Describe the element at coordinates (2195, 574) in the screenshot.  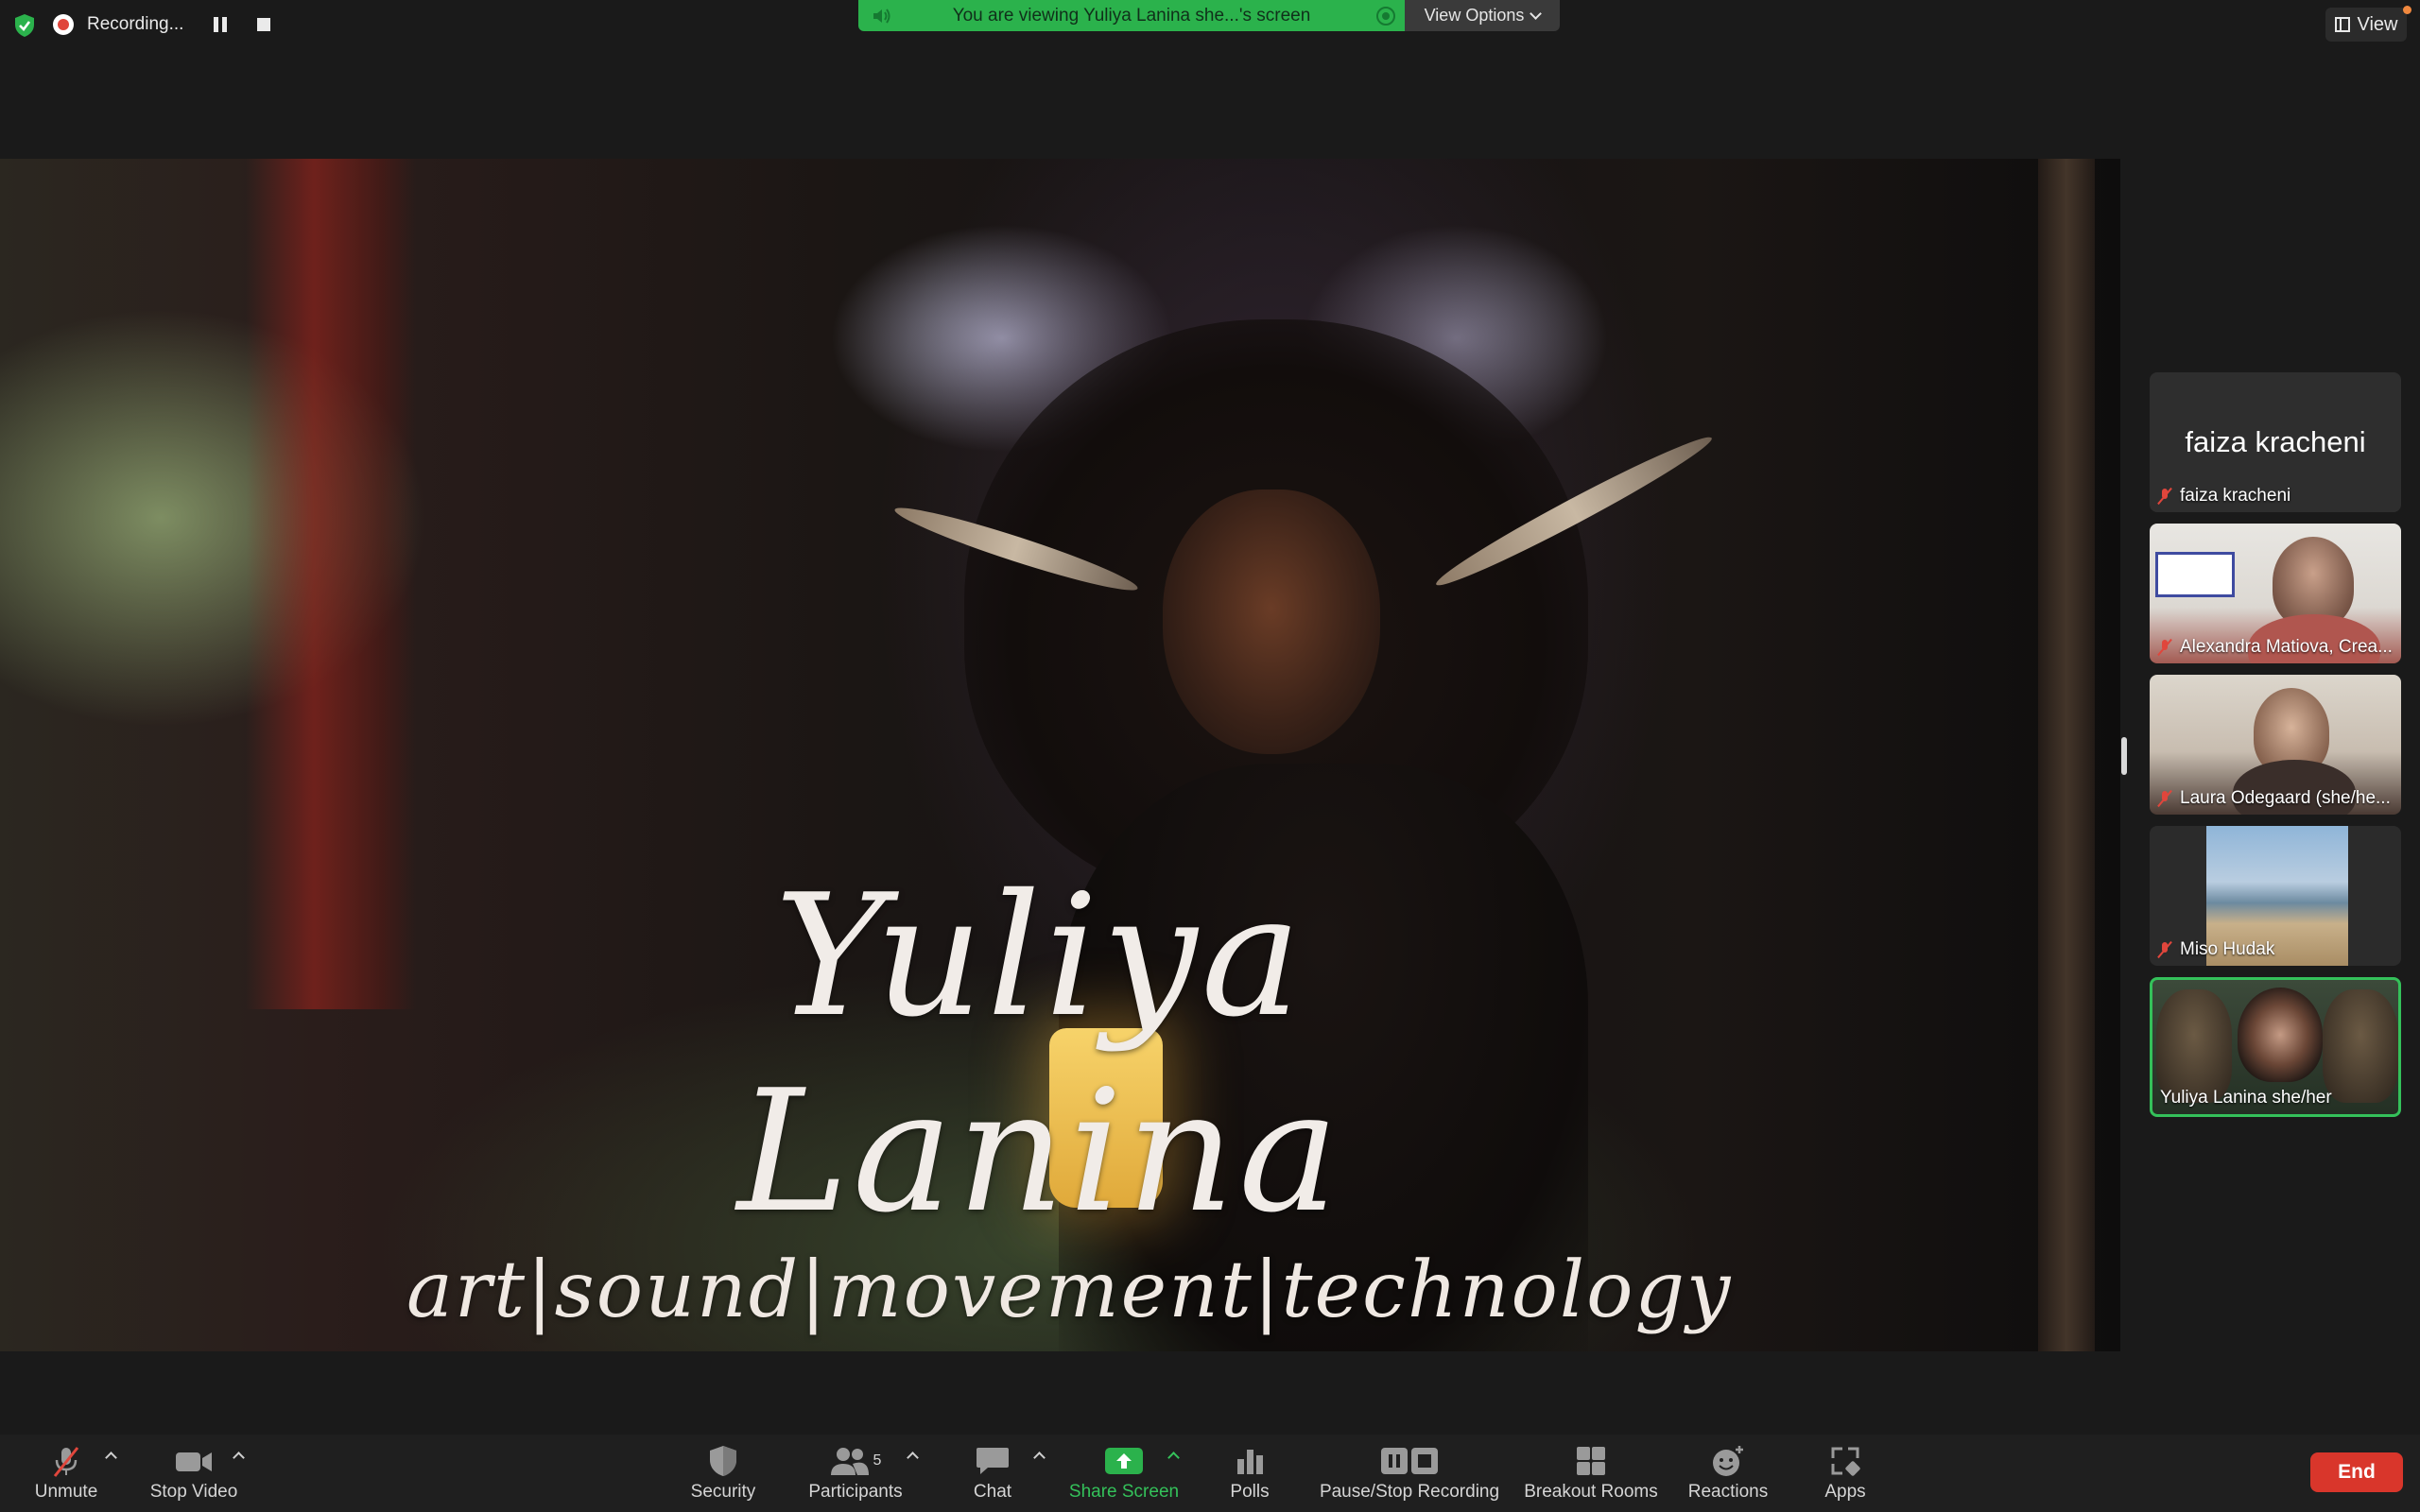
I see `background-poster` at that location.